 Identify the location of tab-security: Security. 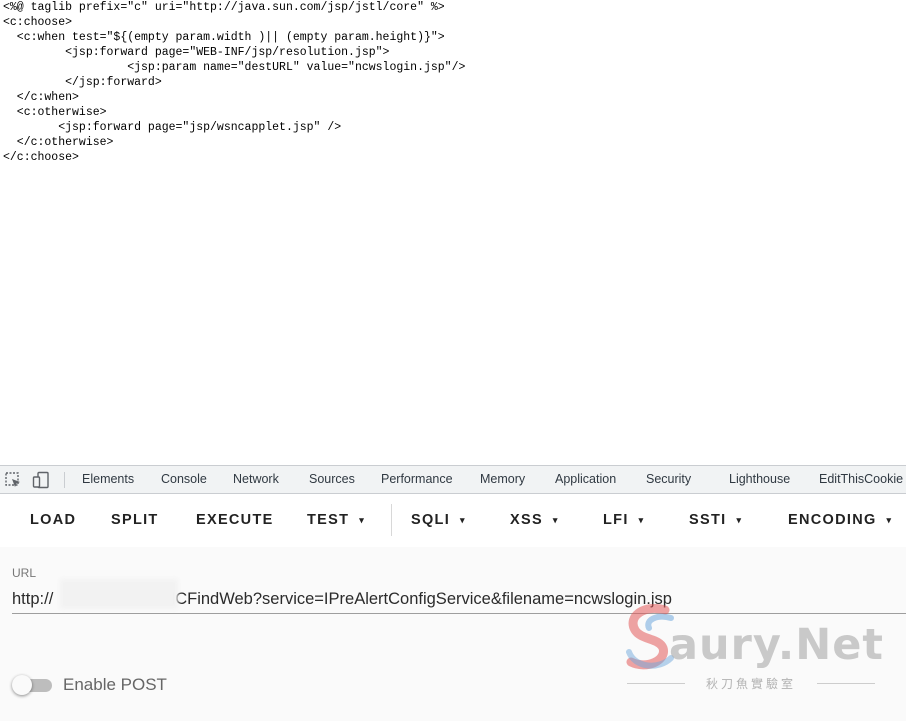
(668, 479).